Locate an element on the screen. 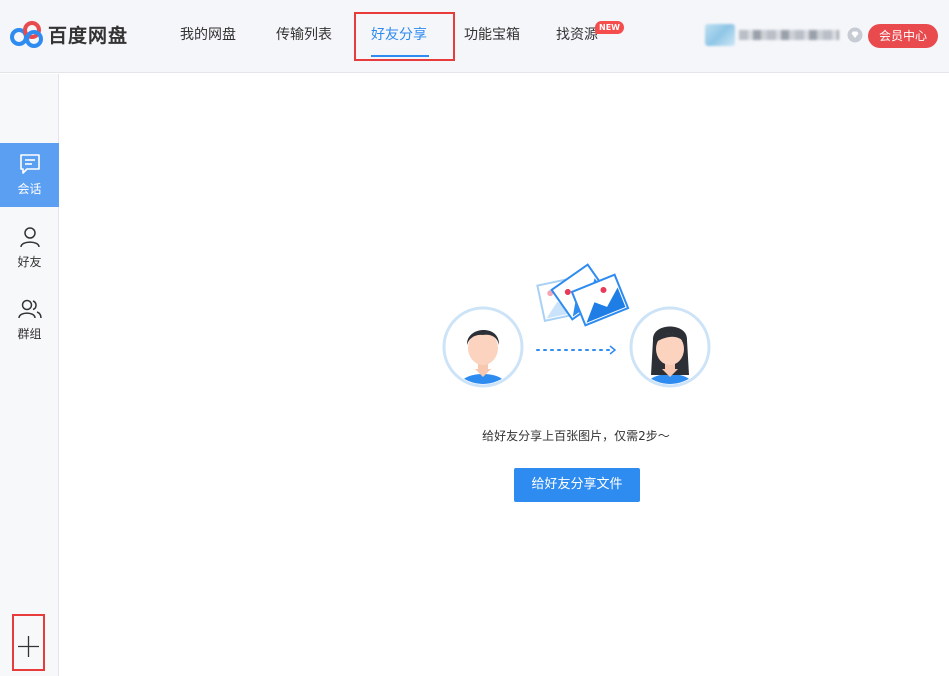 The height and width of the screenshot is (676, 949). nav-my-disk: 我的网盘 is located at coordinates (208, 35).